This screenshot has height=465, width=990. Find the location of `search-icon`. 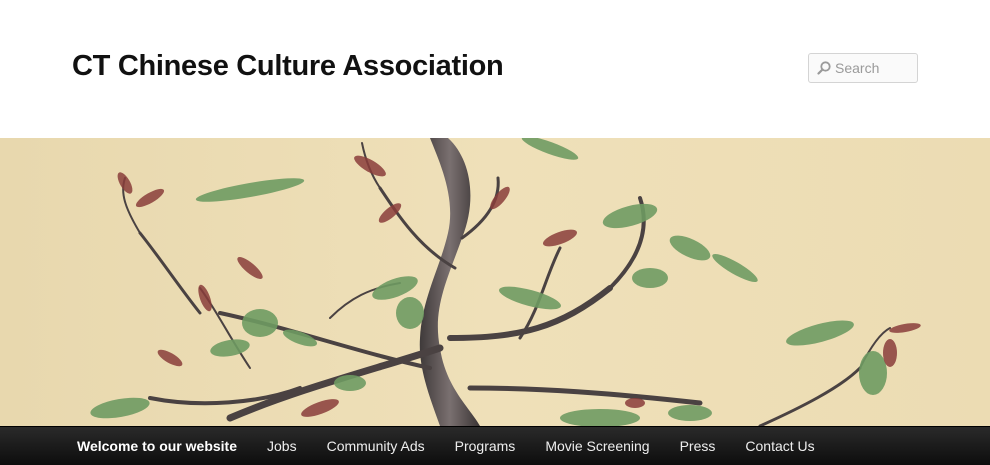

search-icon is located at coordinates (824, 68).